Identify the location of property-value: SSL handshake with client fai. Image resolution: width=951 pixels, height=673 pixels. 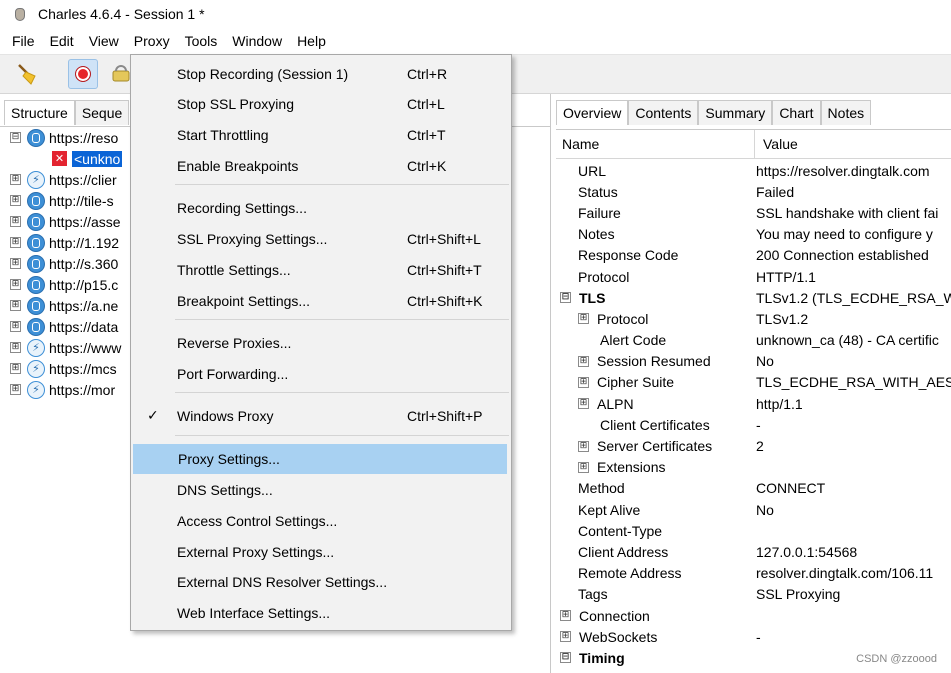
(847, 212).